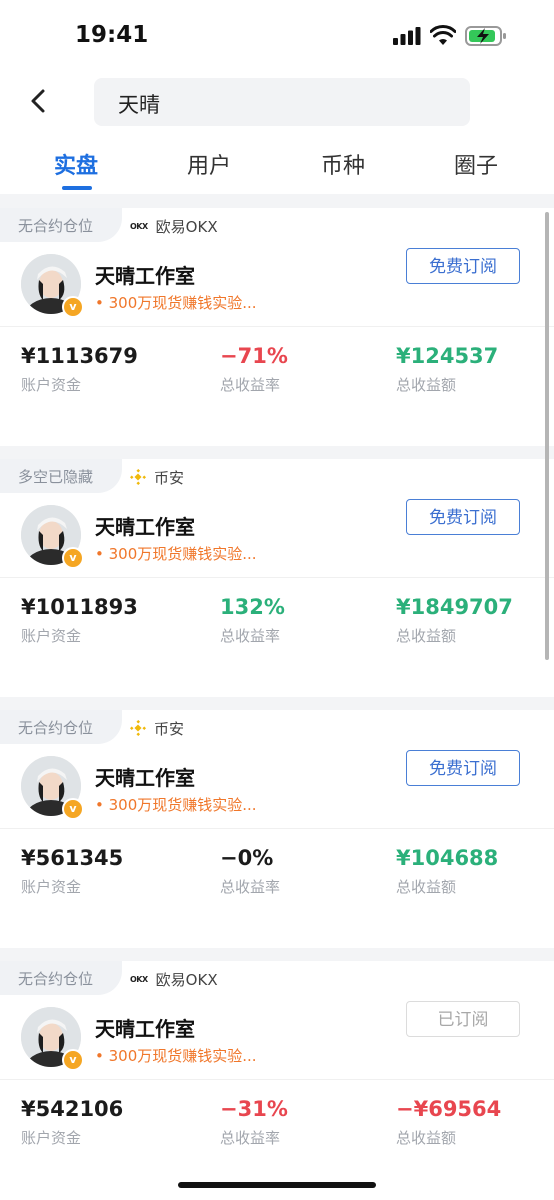 This screenshot has height=1200, width=554. I want to click on scrollbar, so click(547, 436).